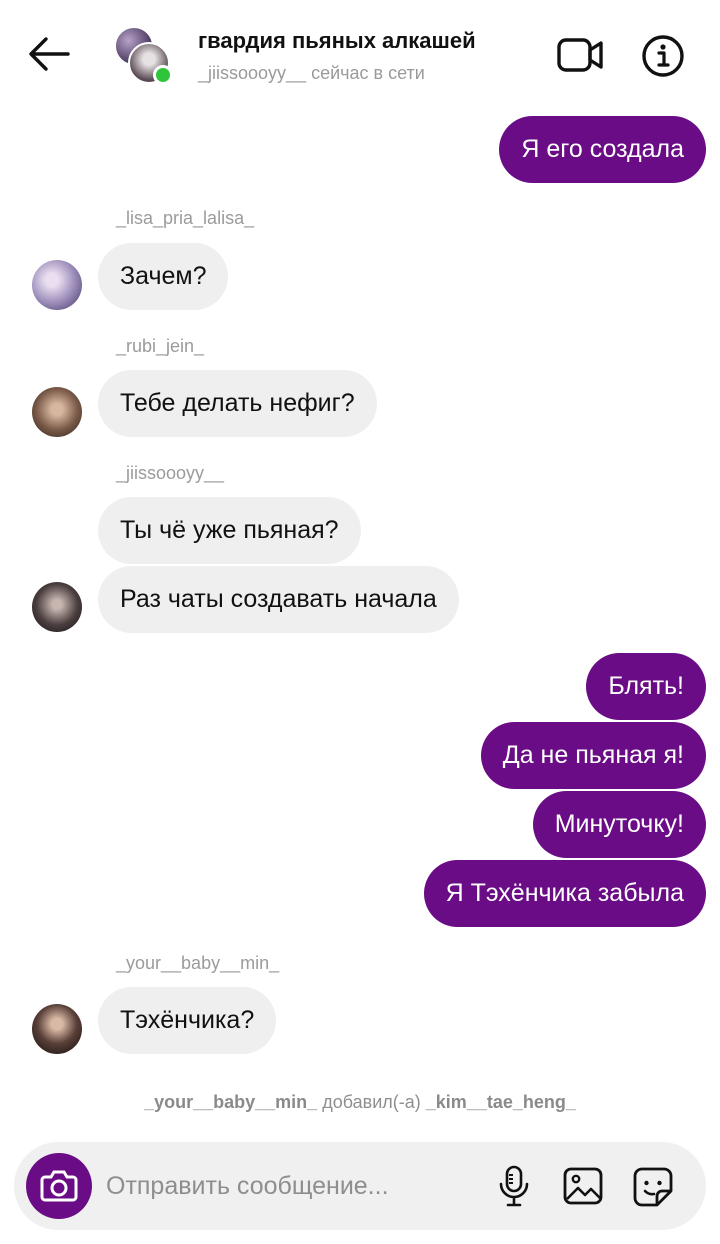 The height and width of the screenshot is (1244, 720). I want to click on sender-name: _your__baby__min_, so click(198, 963).